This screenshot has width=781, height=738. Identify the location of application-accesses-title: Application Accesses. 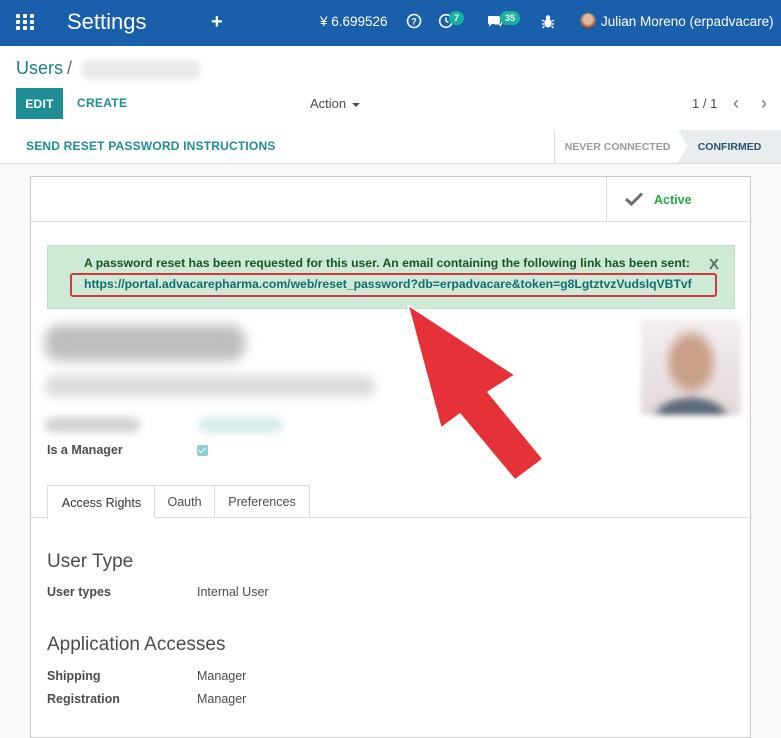
(136, 644).